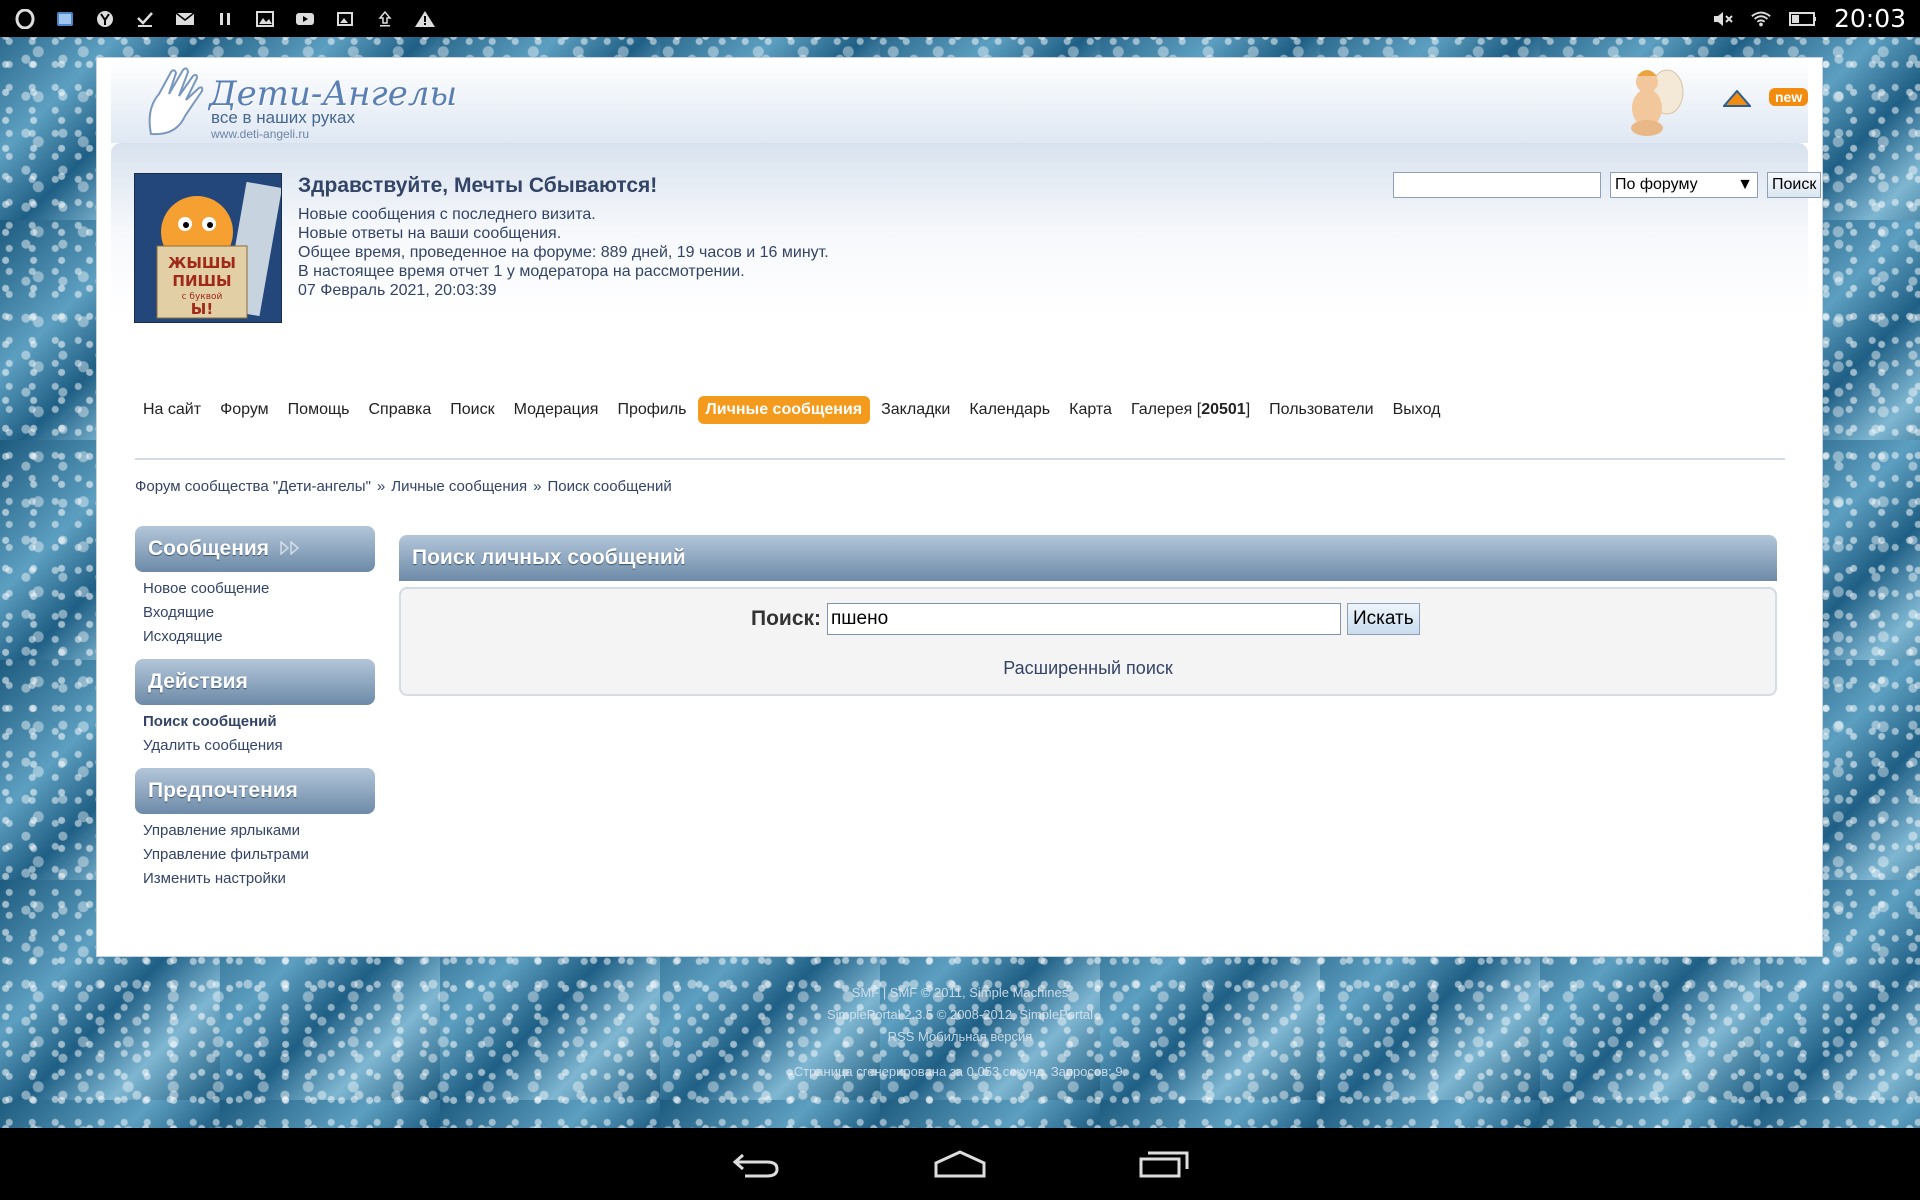  Describe the element at coordinates (1383, 619) in the screenshot. I see `pm-search-button: Искать` at that location.